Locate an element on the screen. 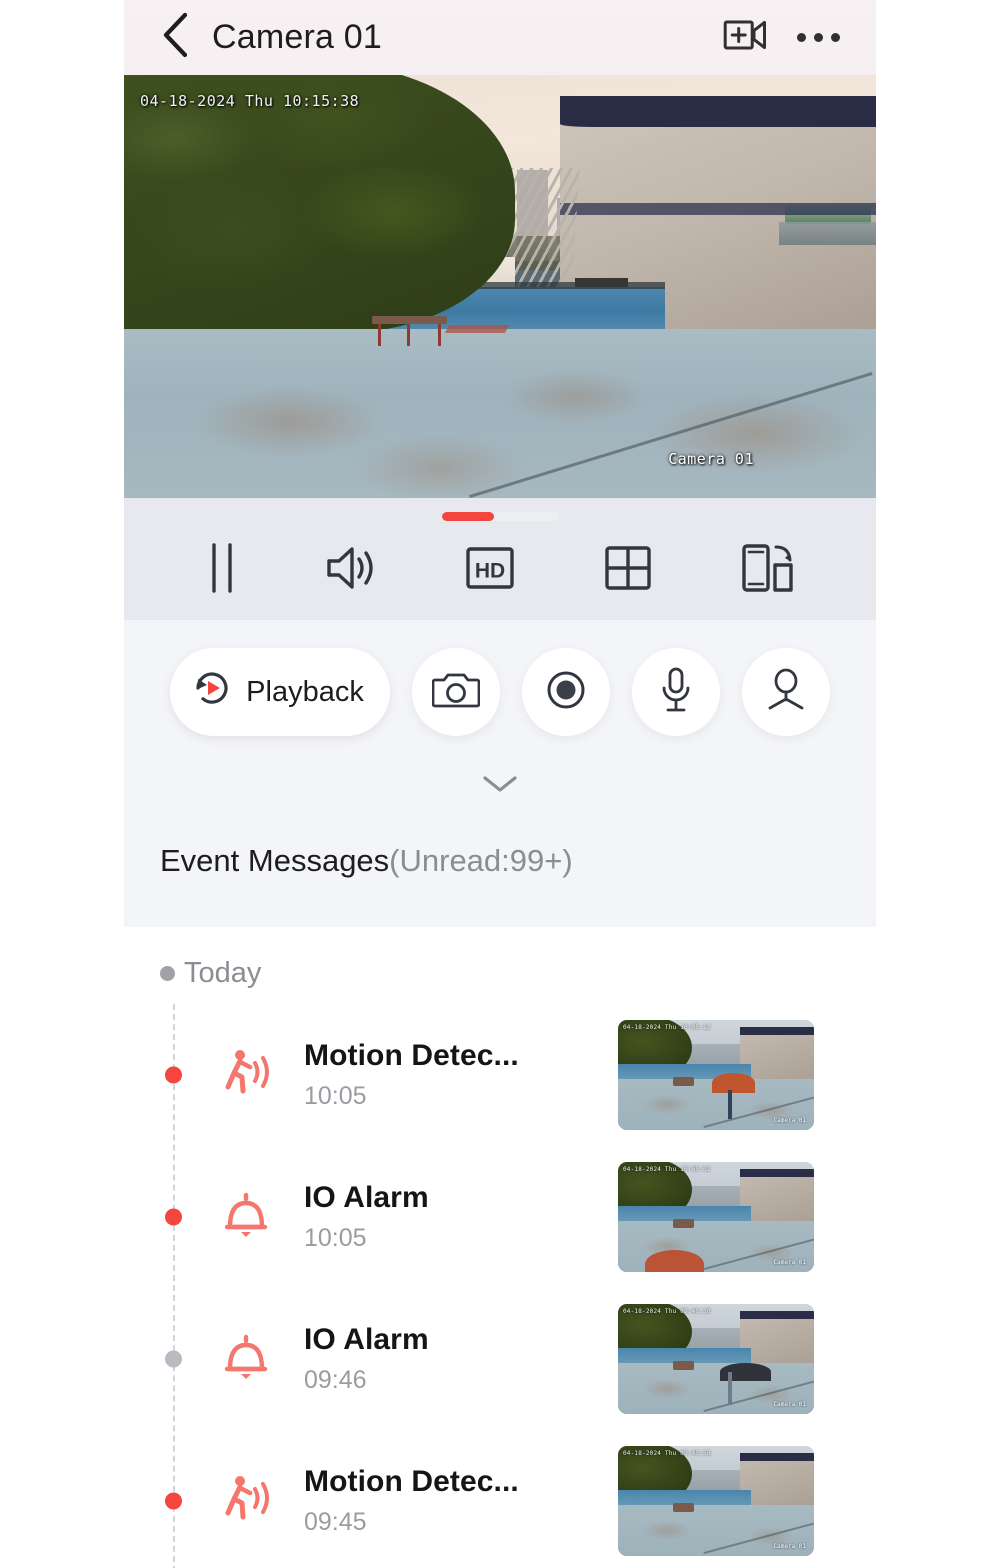 The height and width of the screenshot is (1568, 1000). playback-replay-icon is located at coordinates (212, 692).